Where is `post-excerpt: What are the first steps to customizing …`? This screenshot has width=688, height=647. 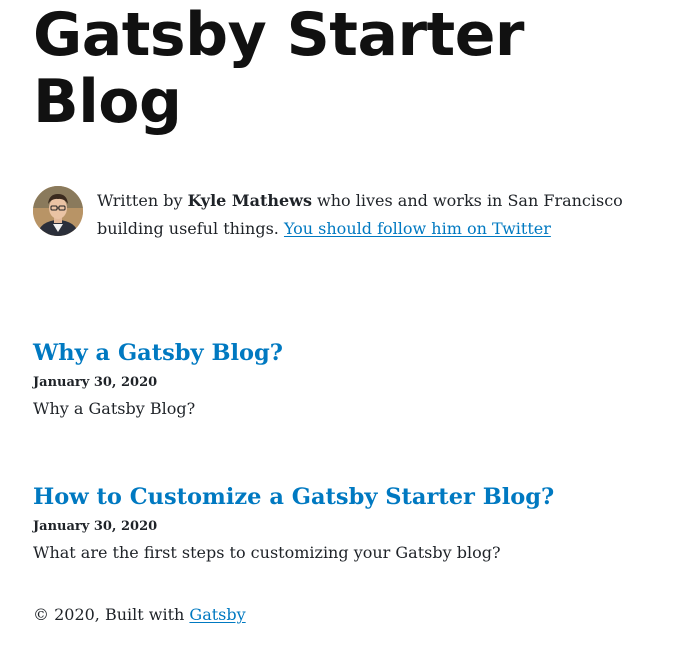 post-excerpt: What are the first steps to customizing … is located at coordinates (267, 552).